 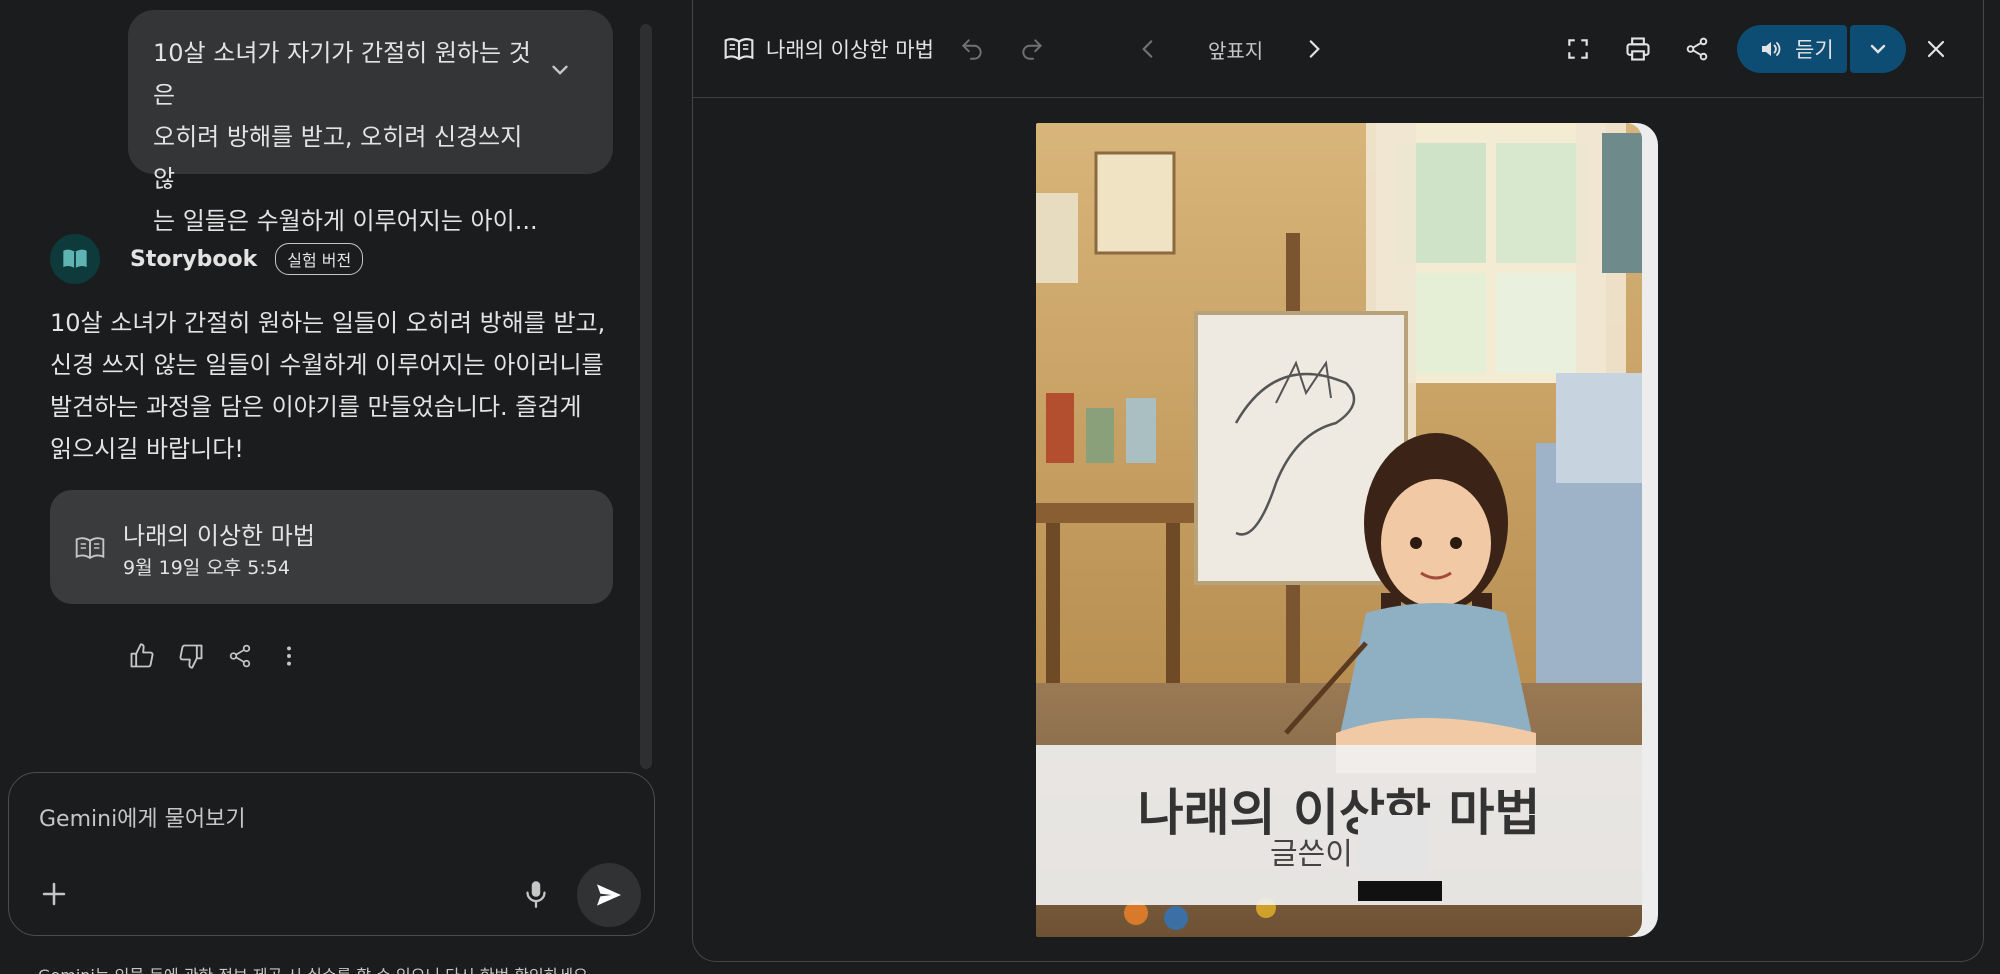 I want to click on fullscreen-icon, so click(x=1578, y=49).